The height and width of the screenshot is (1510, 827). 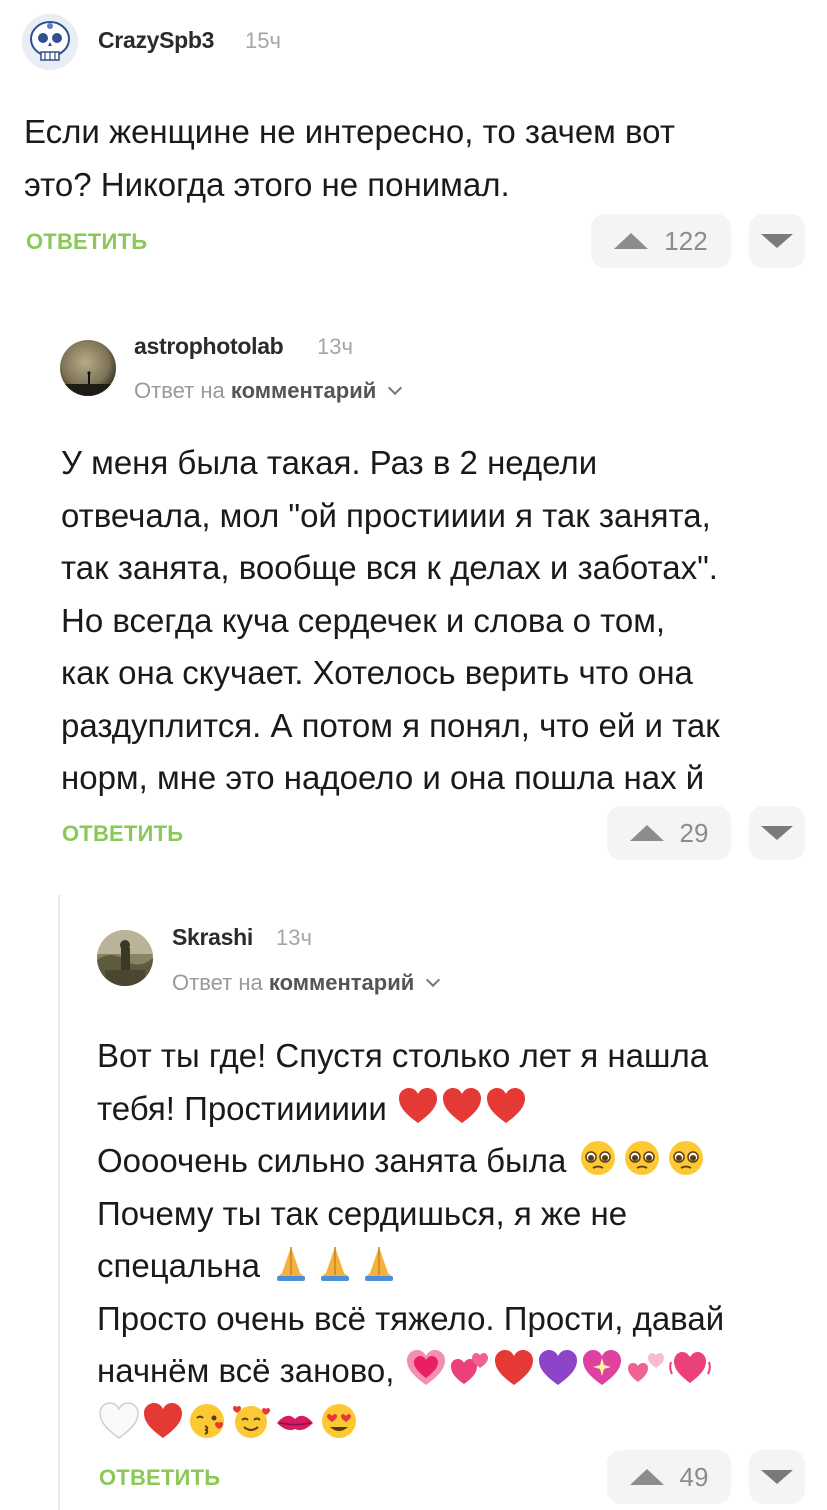 I want to click on comment-line-text: Оооочень сильно занята была, so click(x=332, y=1160).